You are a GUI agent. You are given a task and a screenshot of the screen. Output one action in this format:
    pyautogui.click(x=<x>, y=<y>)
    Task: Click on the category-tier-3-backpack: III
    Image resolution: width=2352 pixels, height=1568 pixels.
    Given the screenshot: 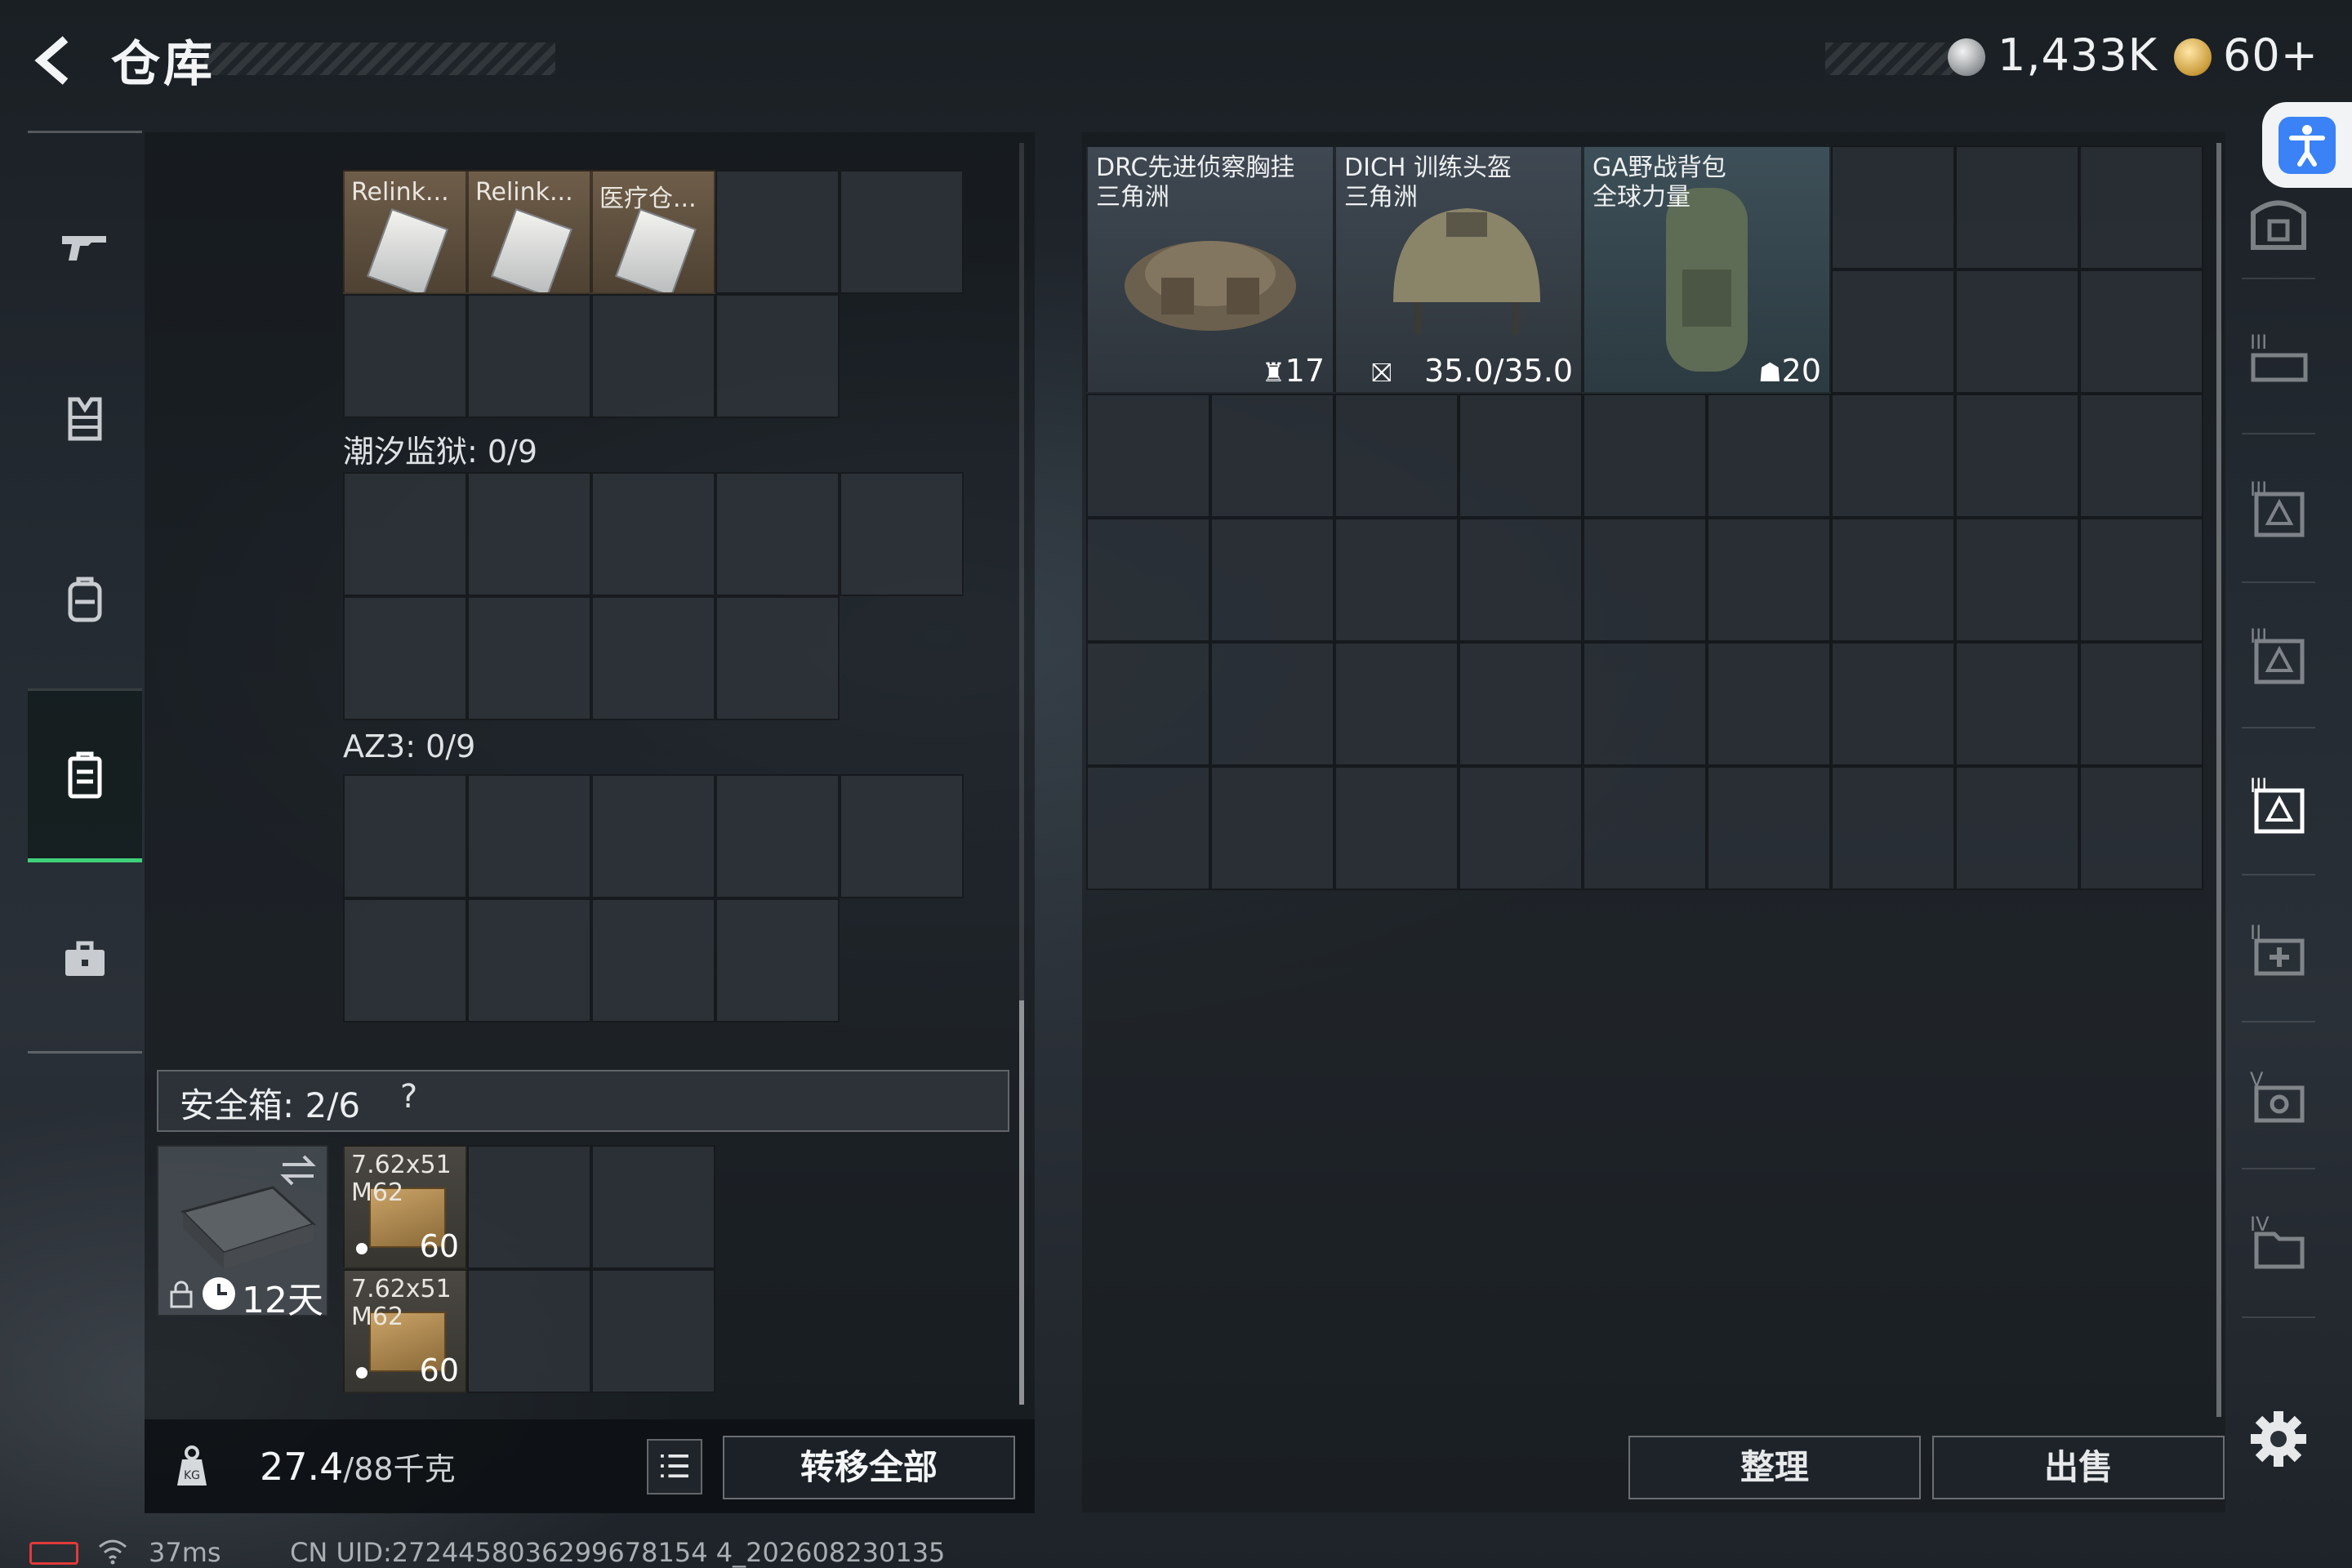 What is the action you would take?
    pyautogui.click(x=2278, y=804)
    